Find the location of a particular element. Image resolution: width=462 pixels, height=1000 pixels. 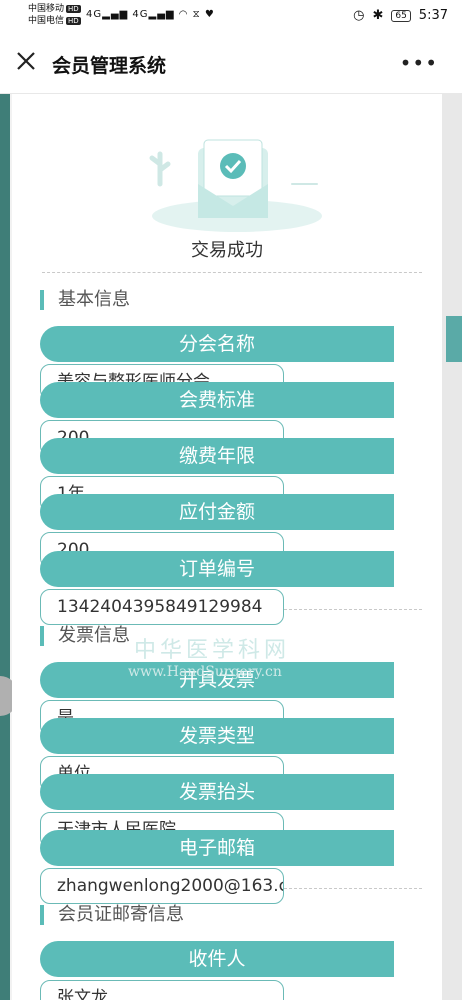

fee-years-label: 缴费年限 is located at coordinates (217, 456).